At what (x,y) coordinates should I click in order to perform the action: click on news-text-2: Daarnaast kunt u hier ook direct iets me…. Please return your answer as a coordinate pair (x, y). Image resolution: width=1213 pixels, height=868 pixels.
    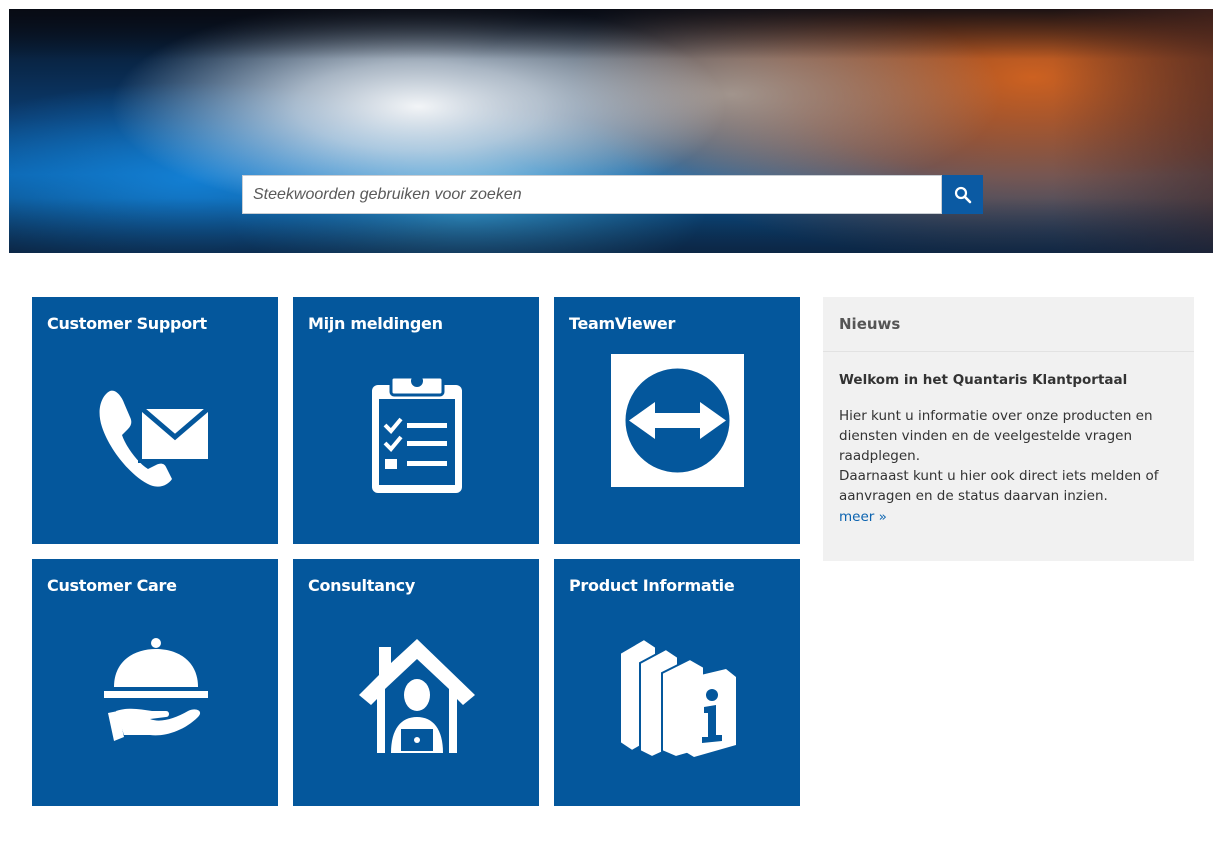
    Looking at the image, I should click on (999, 486).